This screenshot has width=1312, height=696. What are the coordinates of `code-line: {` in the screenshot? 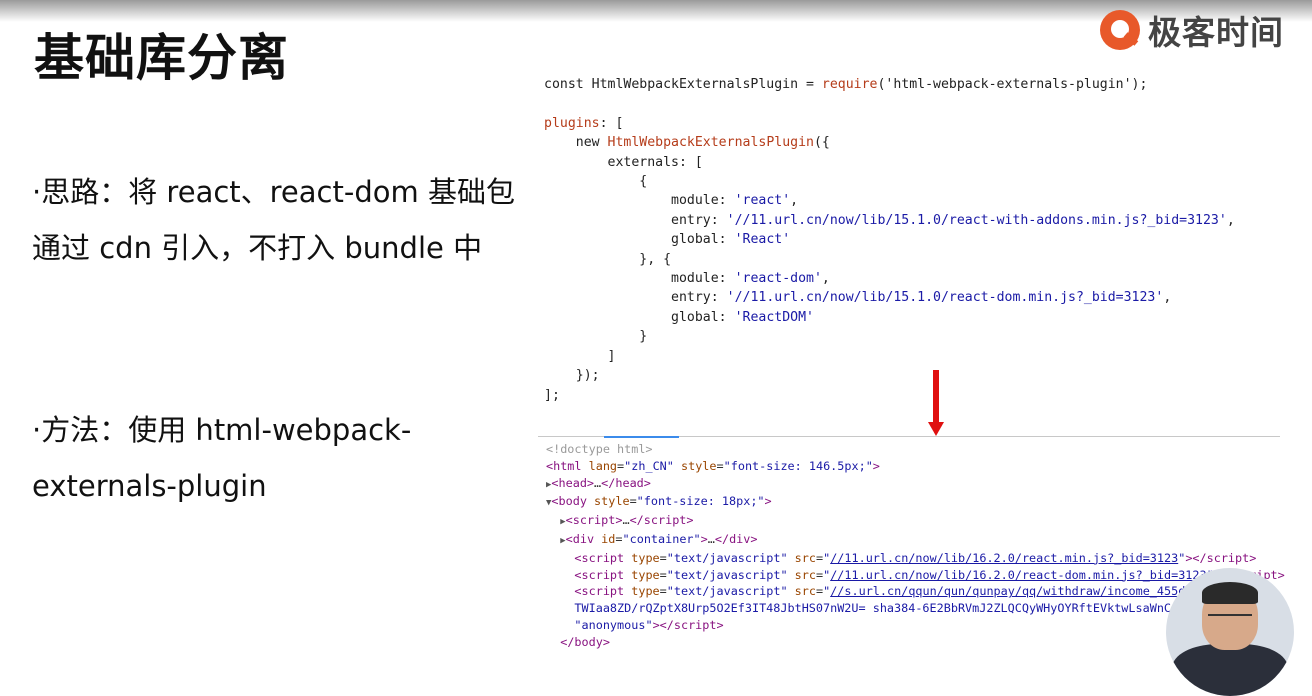 It's located at (596, 182).